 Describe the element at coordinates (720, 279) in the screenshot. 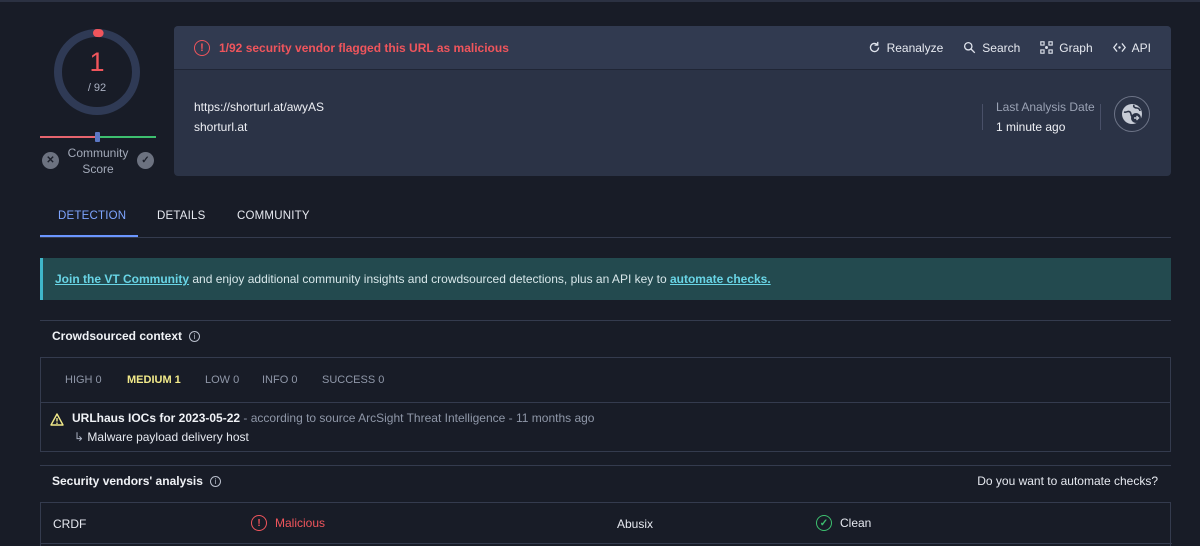

I see `automate-checks-link: automate checks.` at that location.